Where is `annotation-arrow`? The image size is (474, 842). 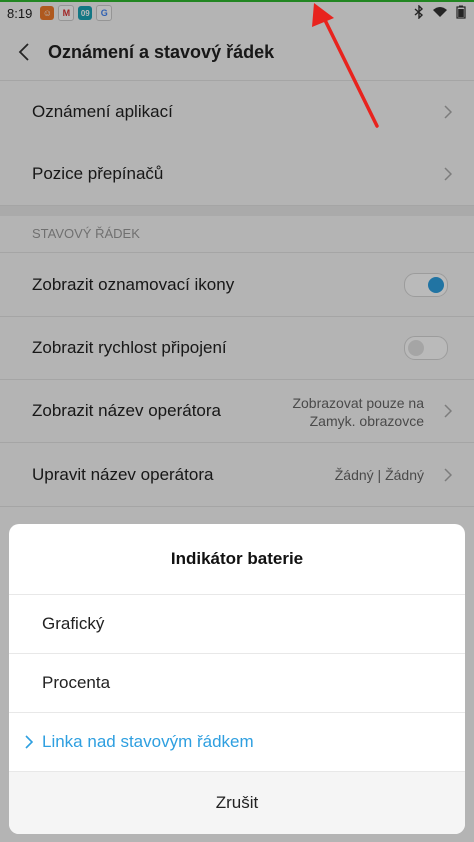 annotation-arrow is located at coordinates (345, 65).